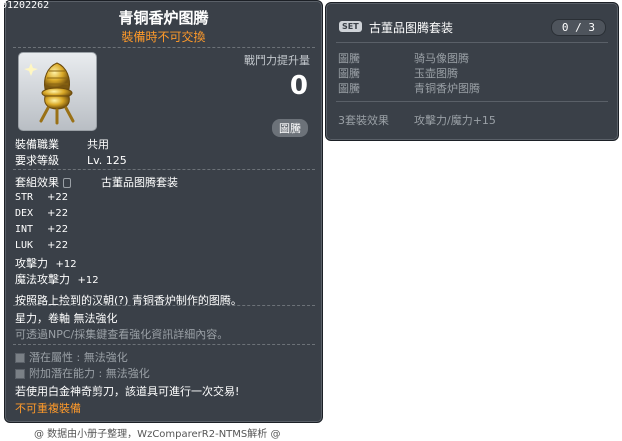 The image size is (622, 441). Describe the element at coordinates (89, 373) in the screenshot. I see `additional-potential-label: 附加潛在能力 : 無法強化` at that location.